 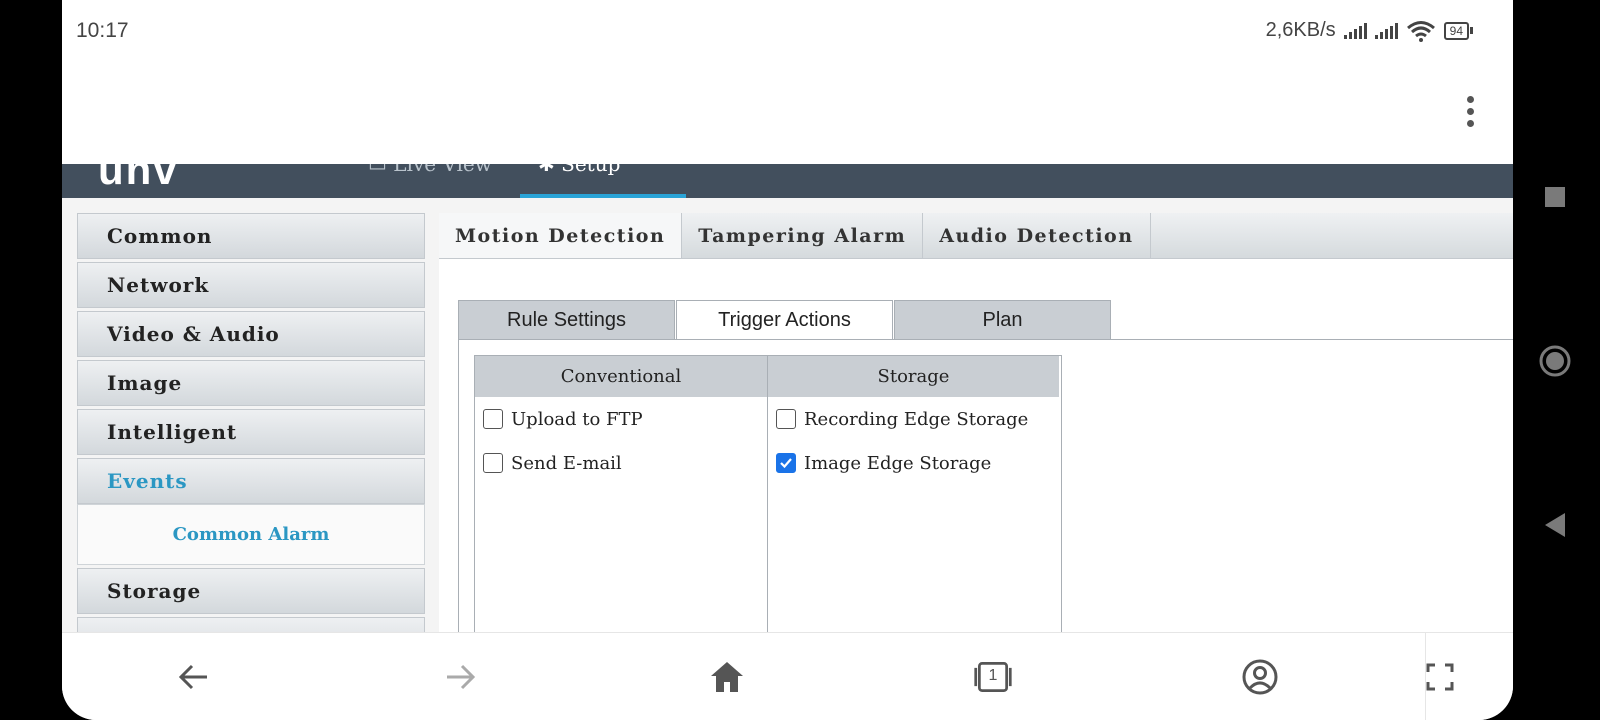 I want to click on sidebar-item-next, so click(x=251, y=624).